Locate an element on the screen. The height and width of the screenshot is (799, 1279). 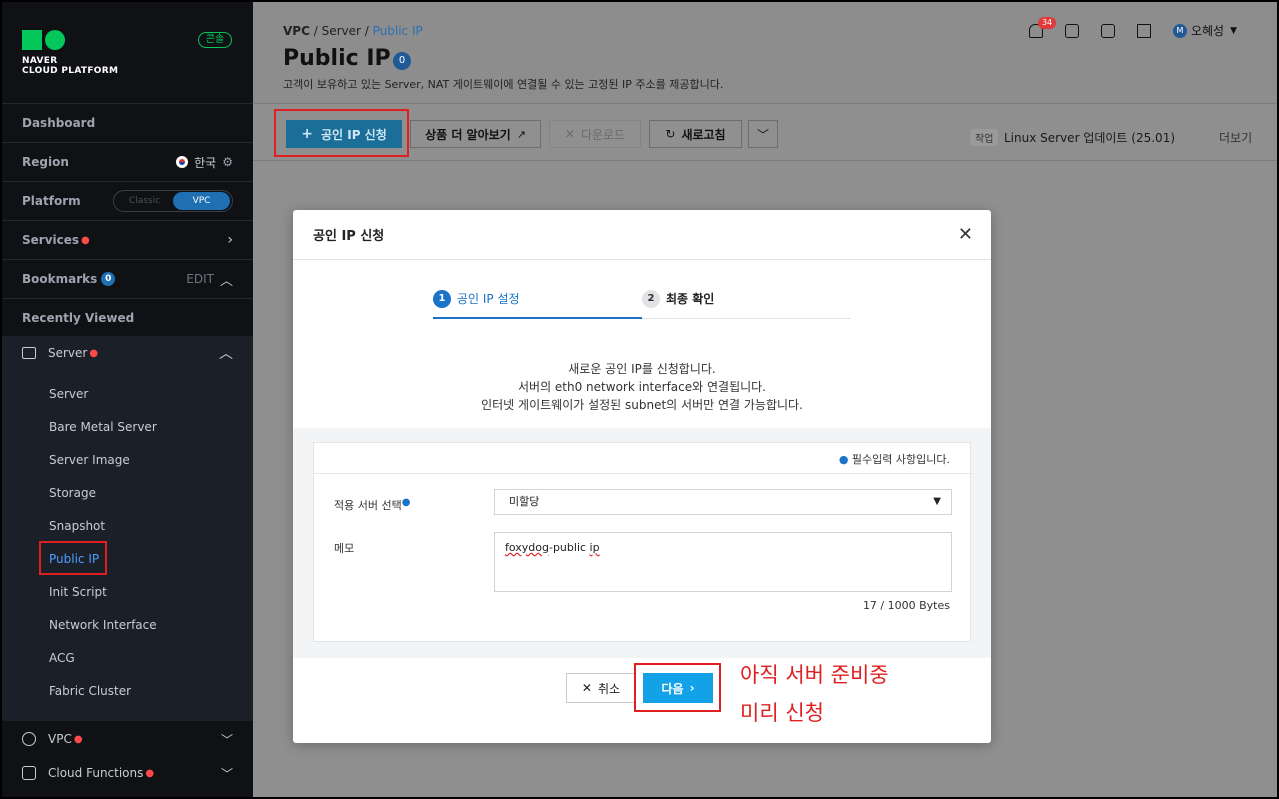
highlight-box-create-button is located at coordinates (341, 133).